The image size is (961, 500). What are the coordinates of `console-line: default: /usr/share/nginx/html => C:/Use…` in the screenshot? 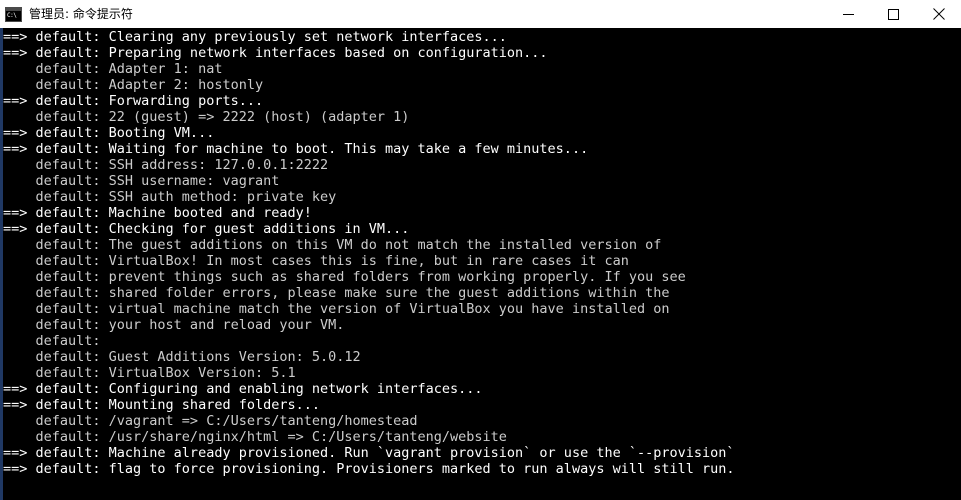 It's located at (255, 437).